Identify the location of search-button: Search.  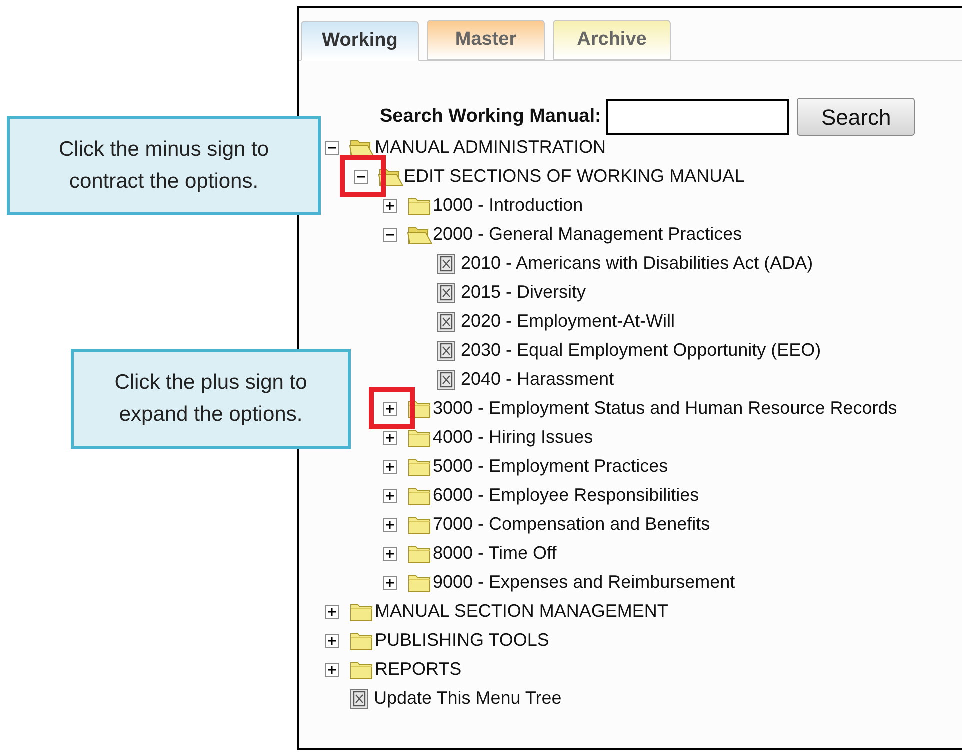
(856, 117).